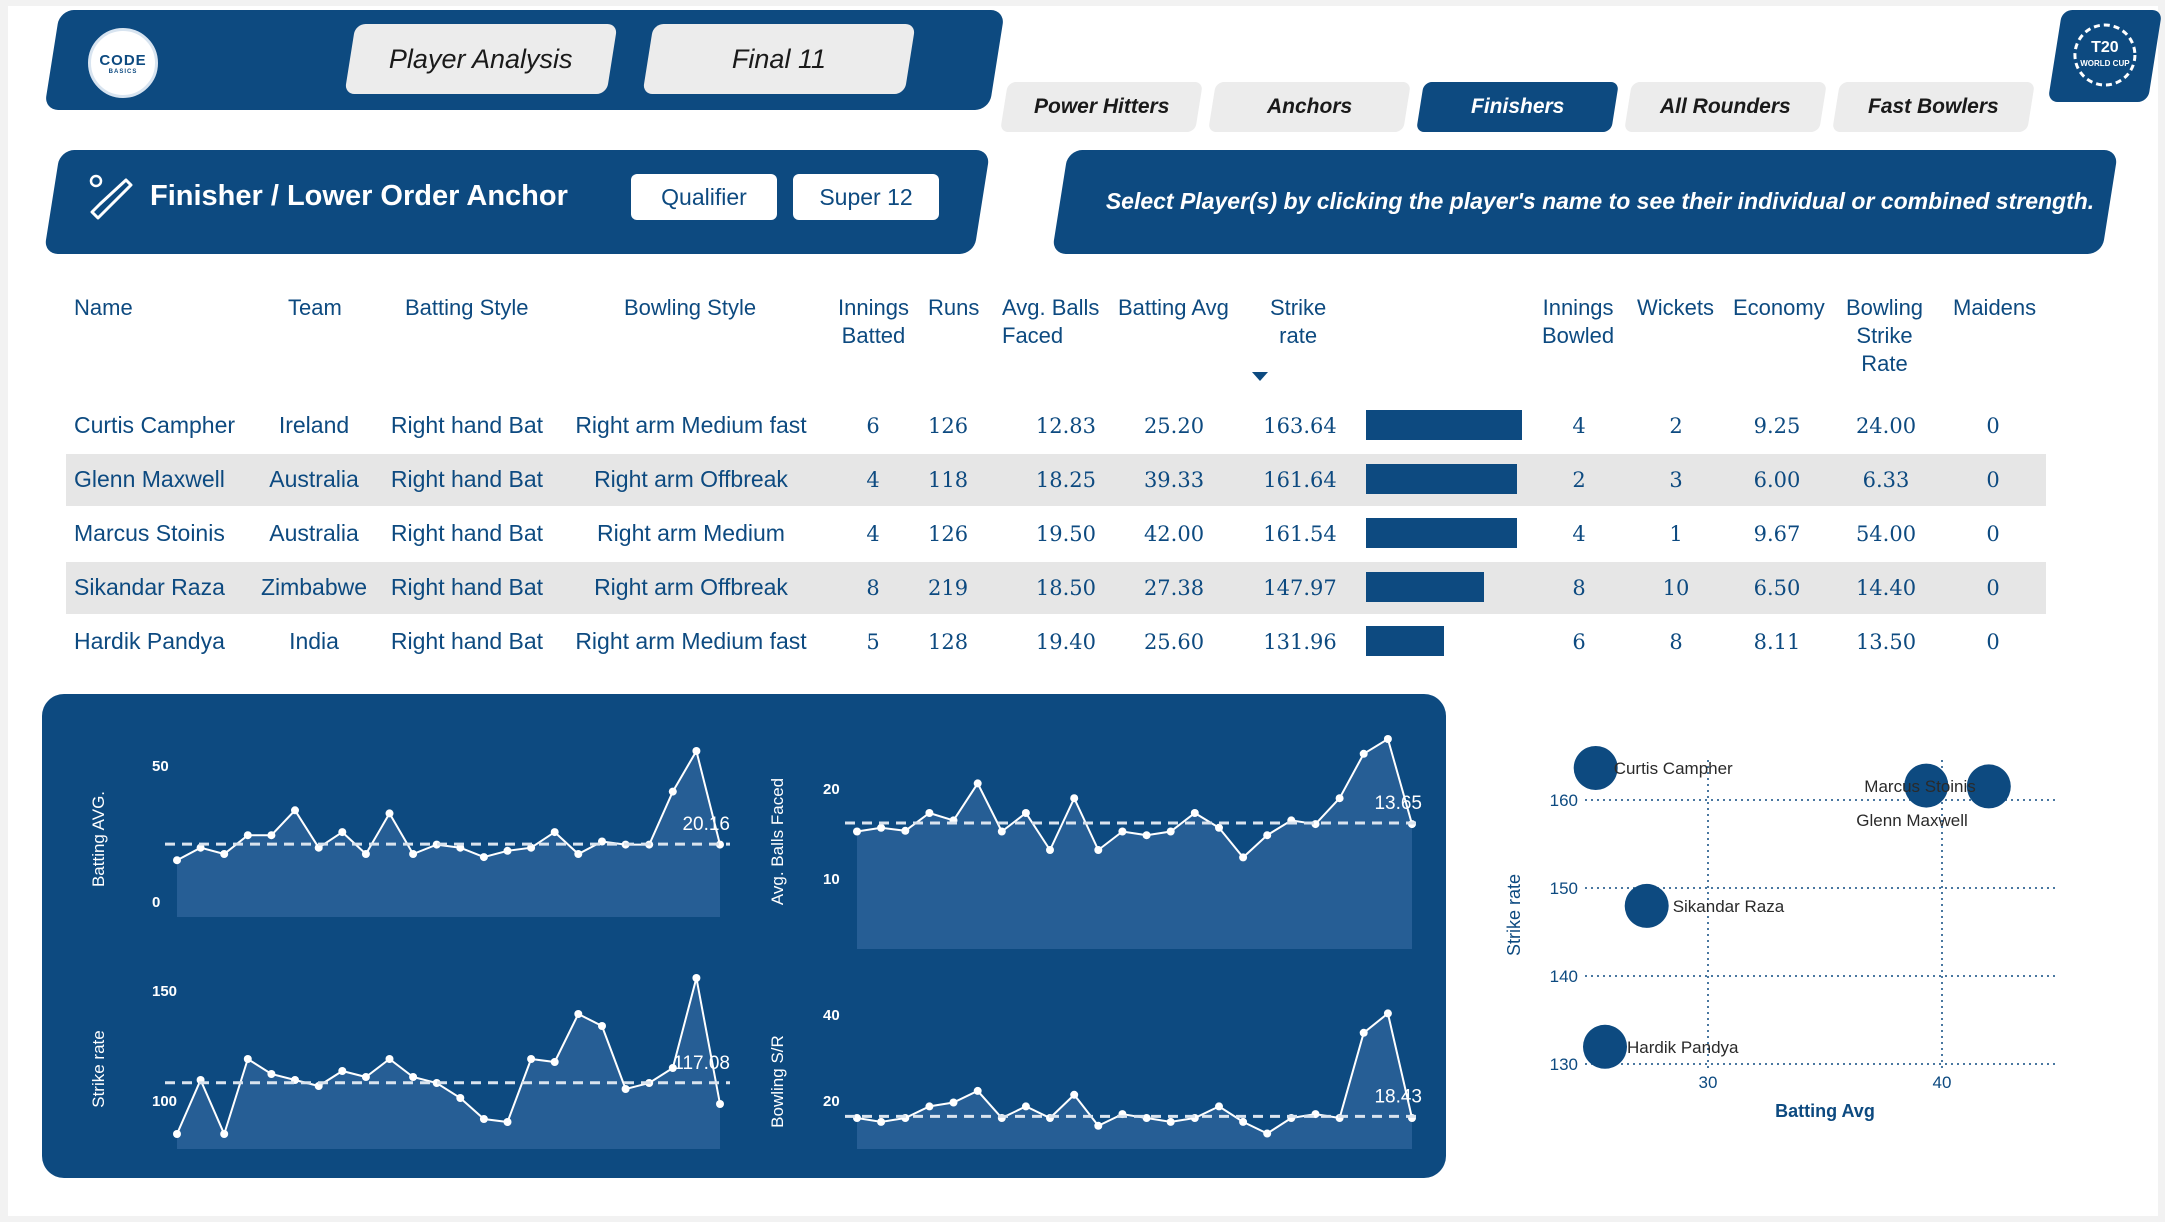 The width and height of the screenshot is (2165, 1222). What do you see at coordinates (1309, 107) in the screenshot?
I see `tab-anchors: Anchors` at bounding box center [1309, 107].